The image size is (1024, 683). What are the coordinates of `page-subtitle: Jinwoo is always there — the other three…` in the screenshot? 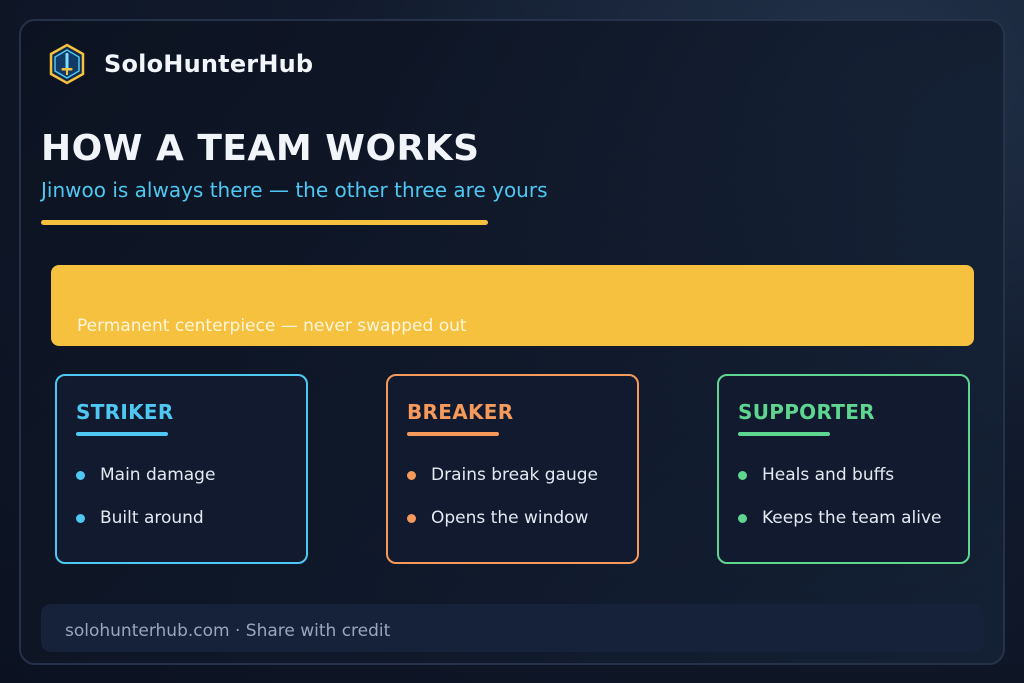 It's located at (294, 190).